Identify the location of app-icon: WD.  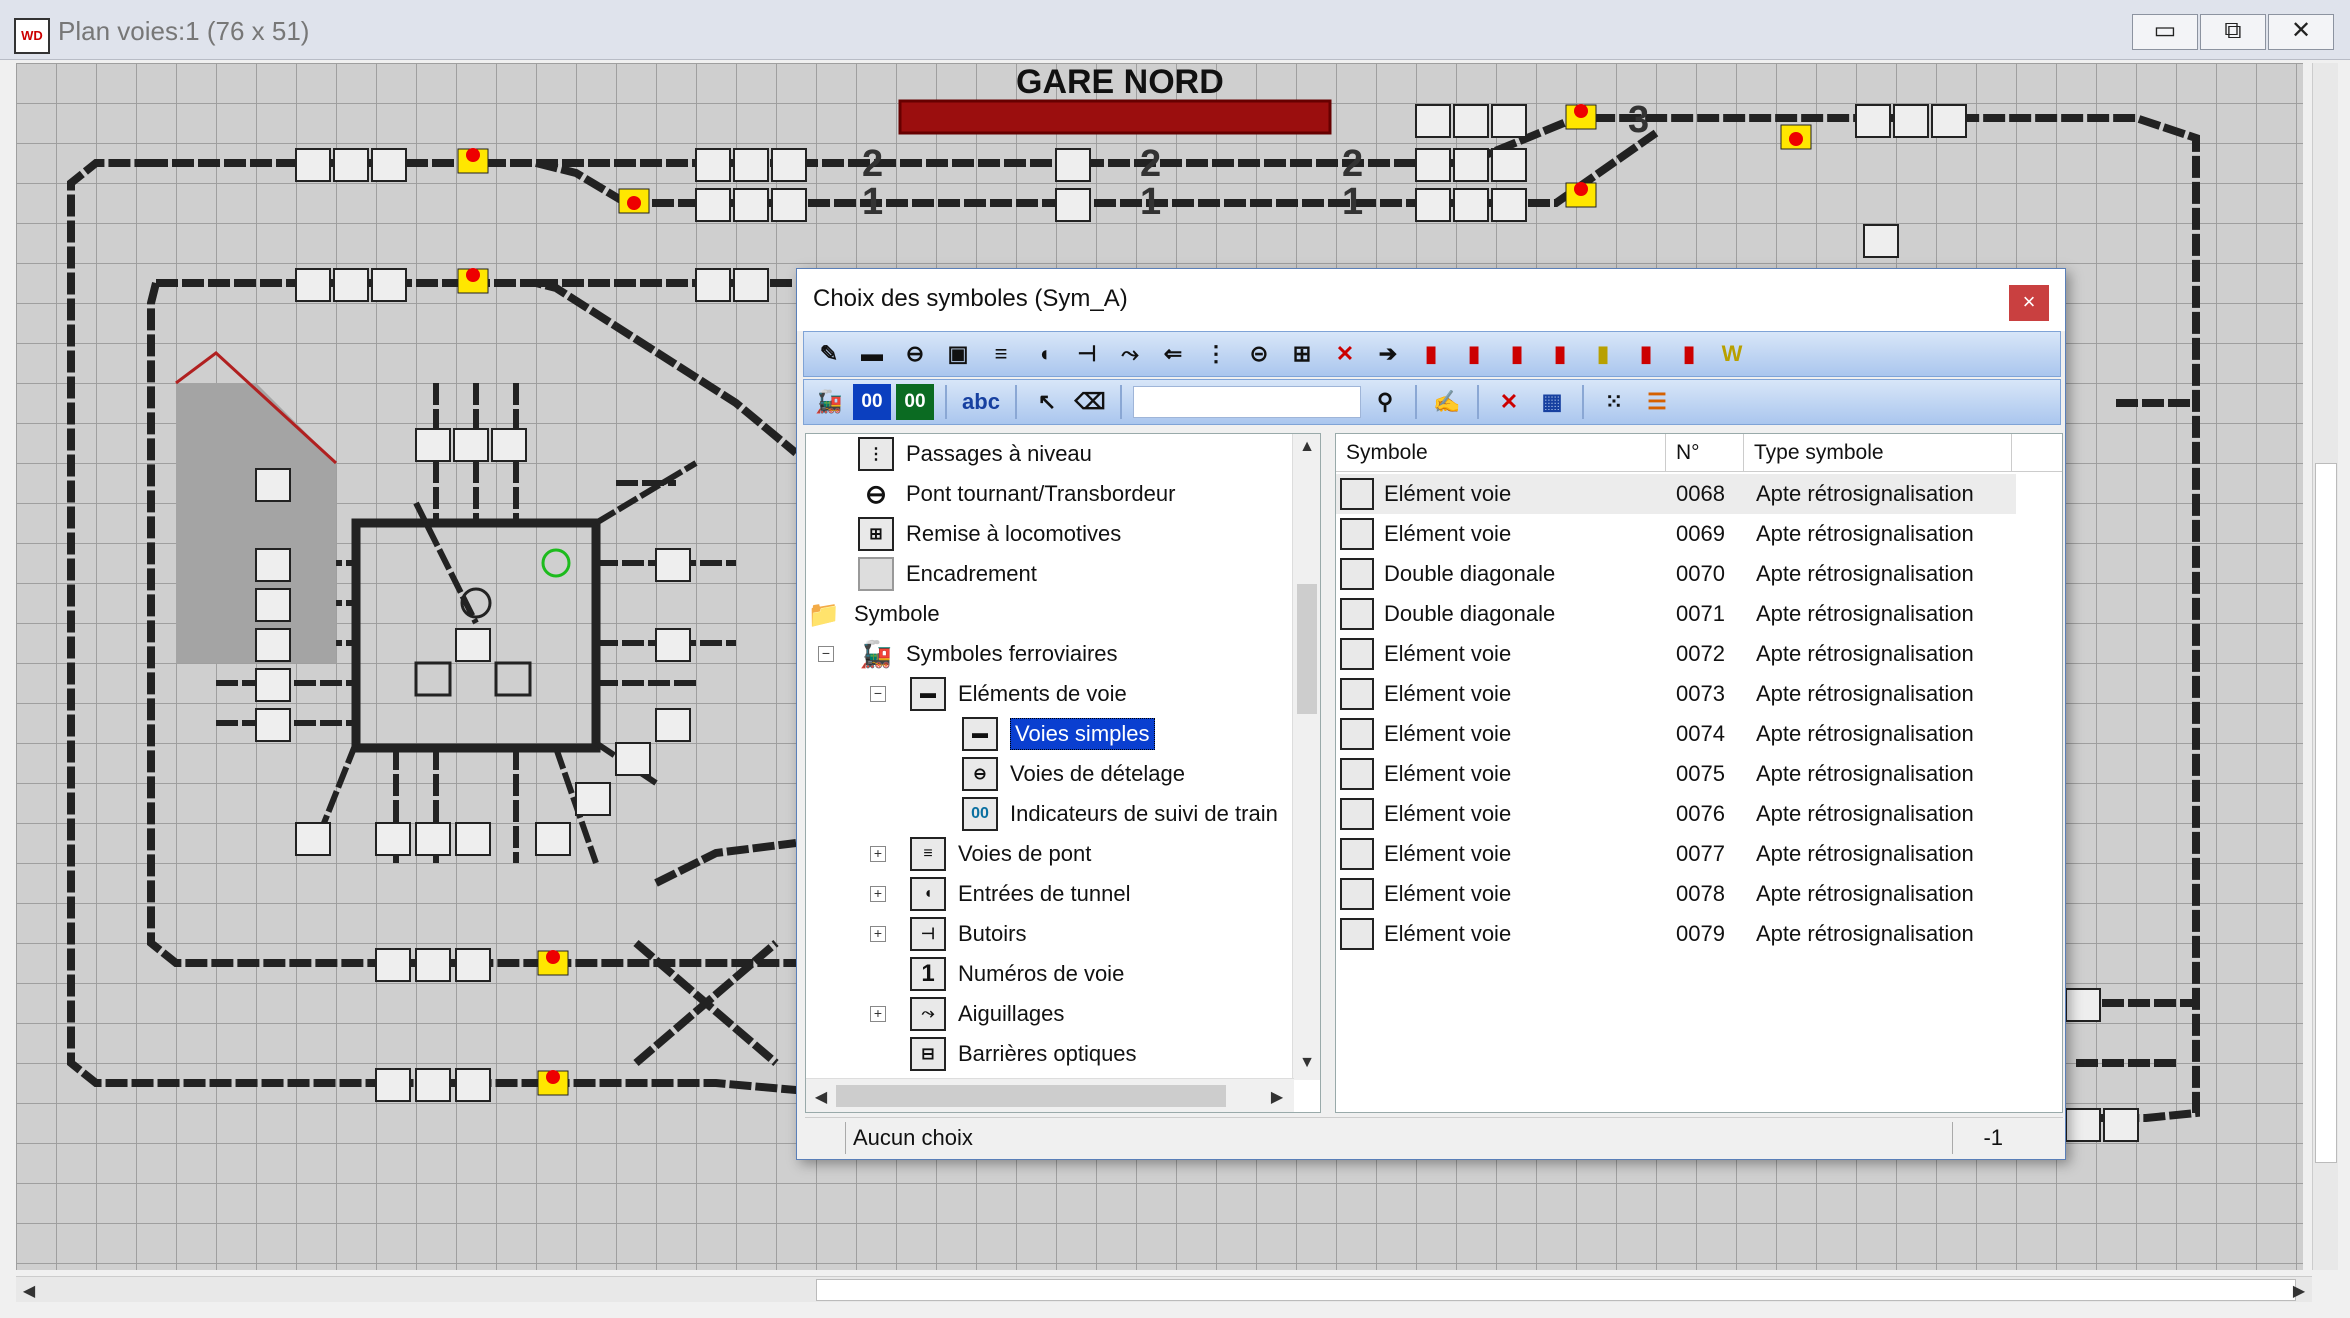
(32, 36).